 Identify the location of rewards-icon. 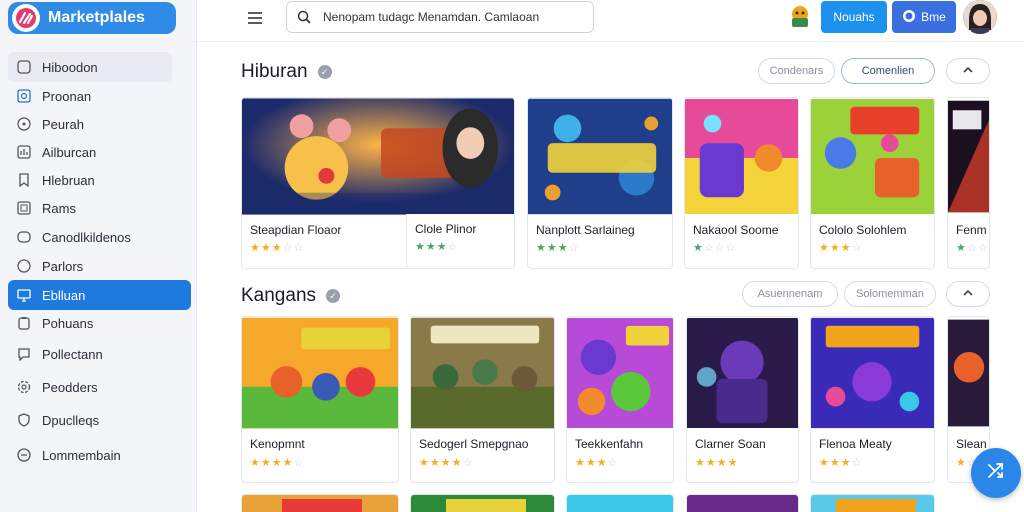
(800, 16).